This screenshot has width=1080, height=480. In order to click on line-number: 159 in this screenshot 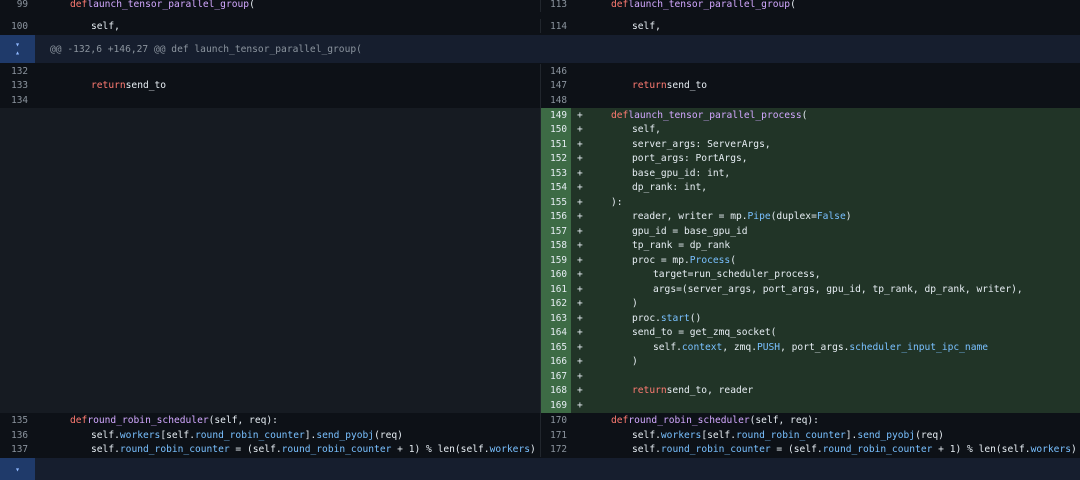, I will do `click(556, 260)`.